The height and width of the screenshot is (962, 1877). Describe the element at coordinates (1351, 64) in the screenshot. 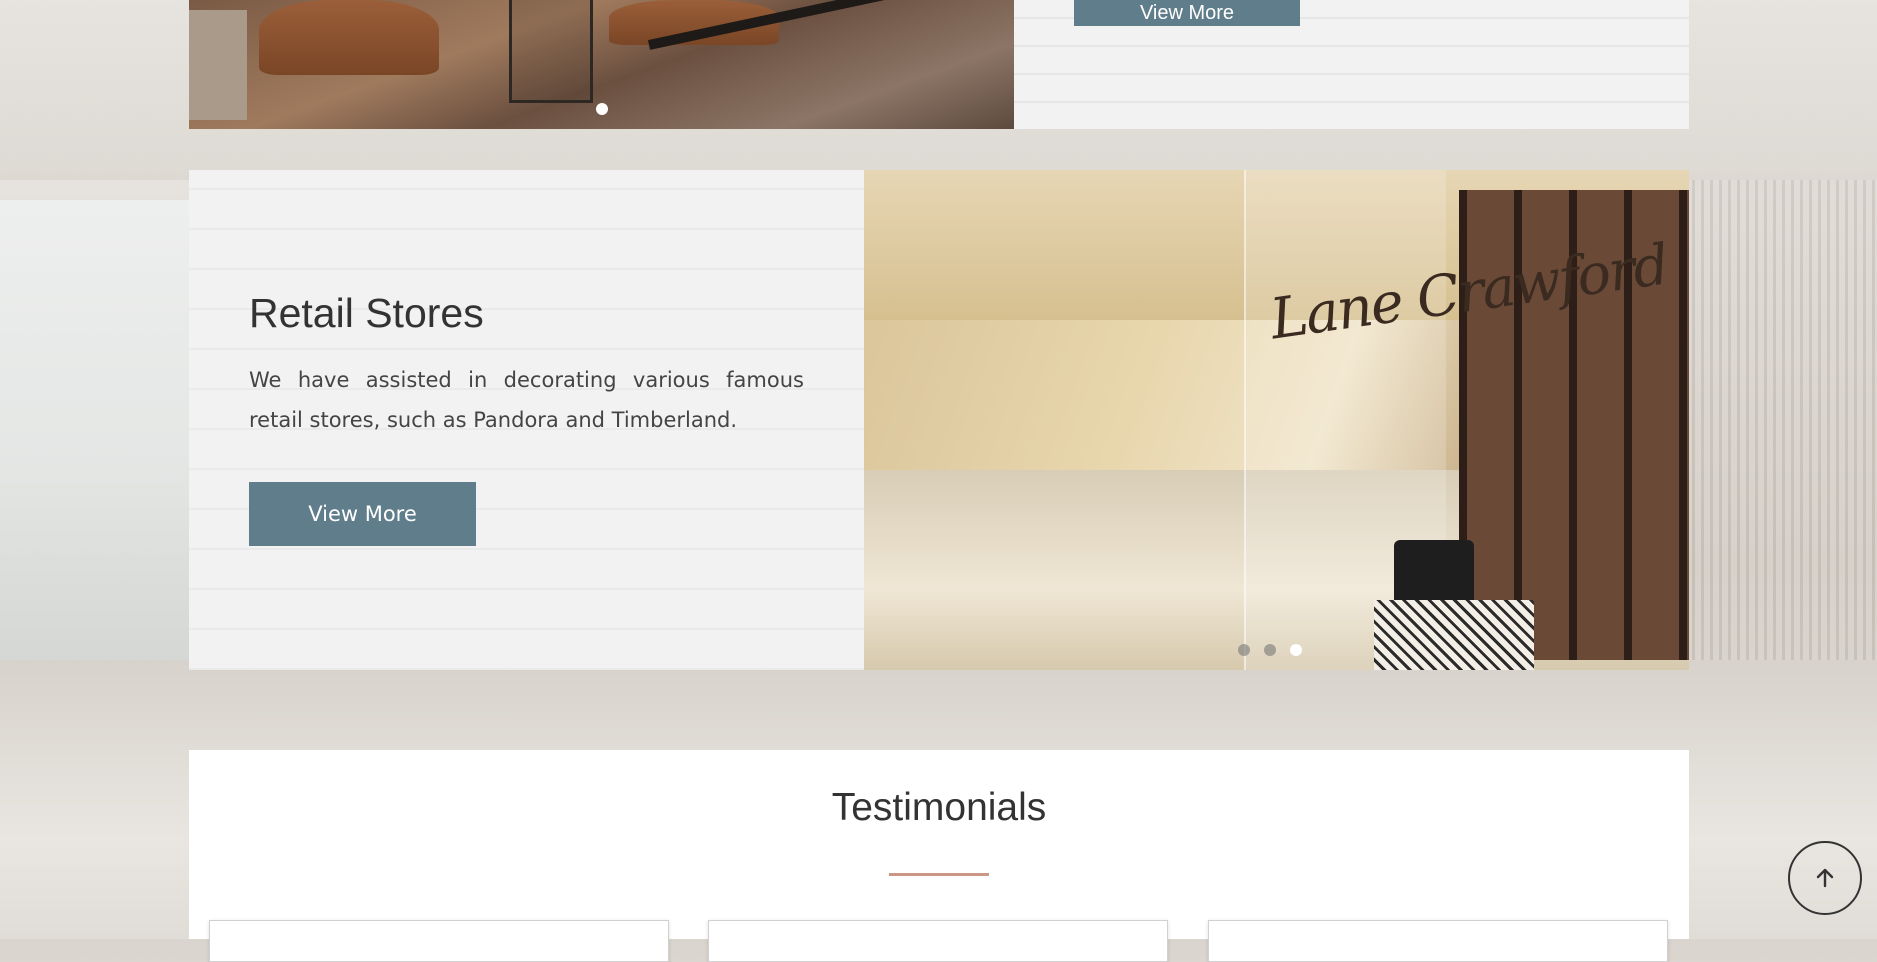

I see `previous-section-panel: View More` at that location.